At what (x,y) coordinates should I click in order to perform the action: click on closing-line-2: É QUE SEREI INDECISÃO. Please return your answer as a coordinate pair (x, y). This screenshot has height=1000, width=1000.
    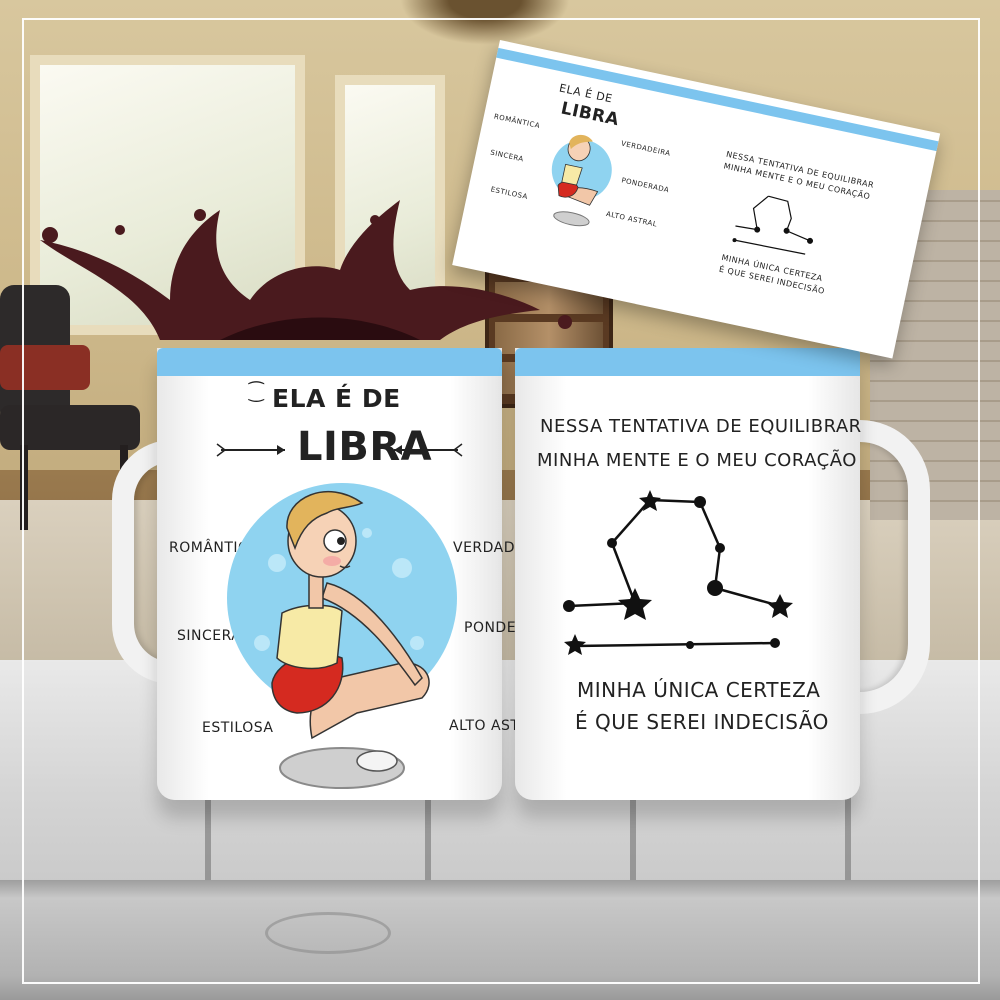
    Looking at the image, I should click on (702, 722).